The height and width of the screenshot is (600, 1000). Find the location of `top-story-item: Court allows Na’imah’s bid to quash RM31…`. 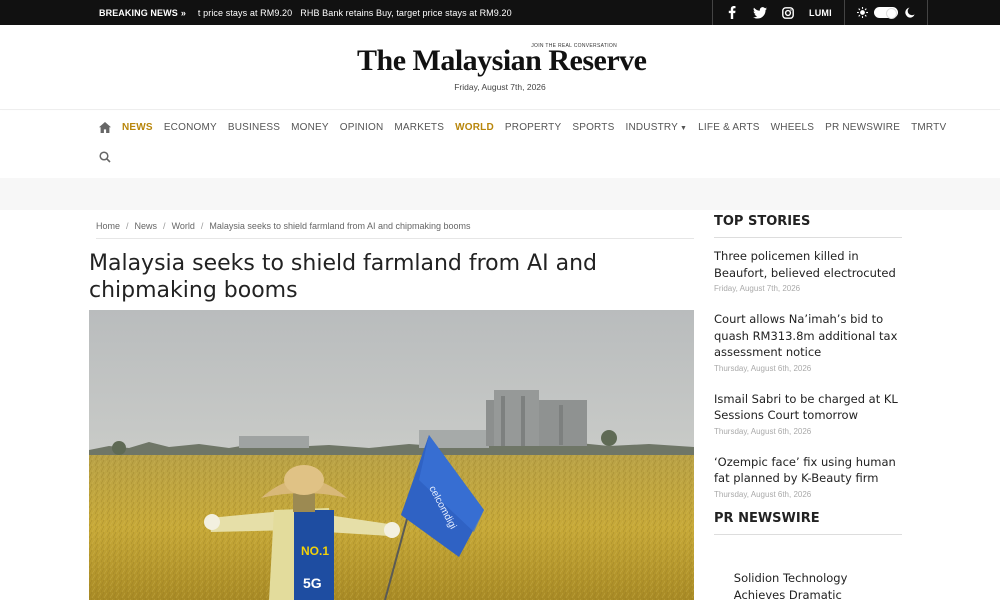

top-story-item: Court allows Na’imah’s bid to quash RM31… is located at coordinates (808, 337).